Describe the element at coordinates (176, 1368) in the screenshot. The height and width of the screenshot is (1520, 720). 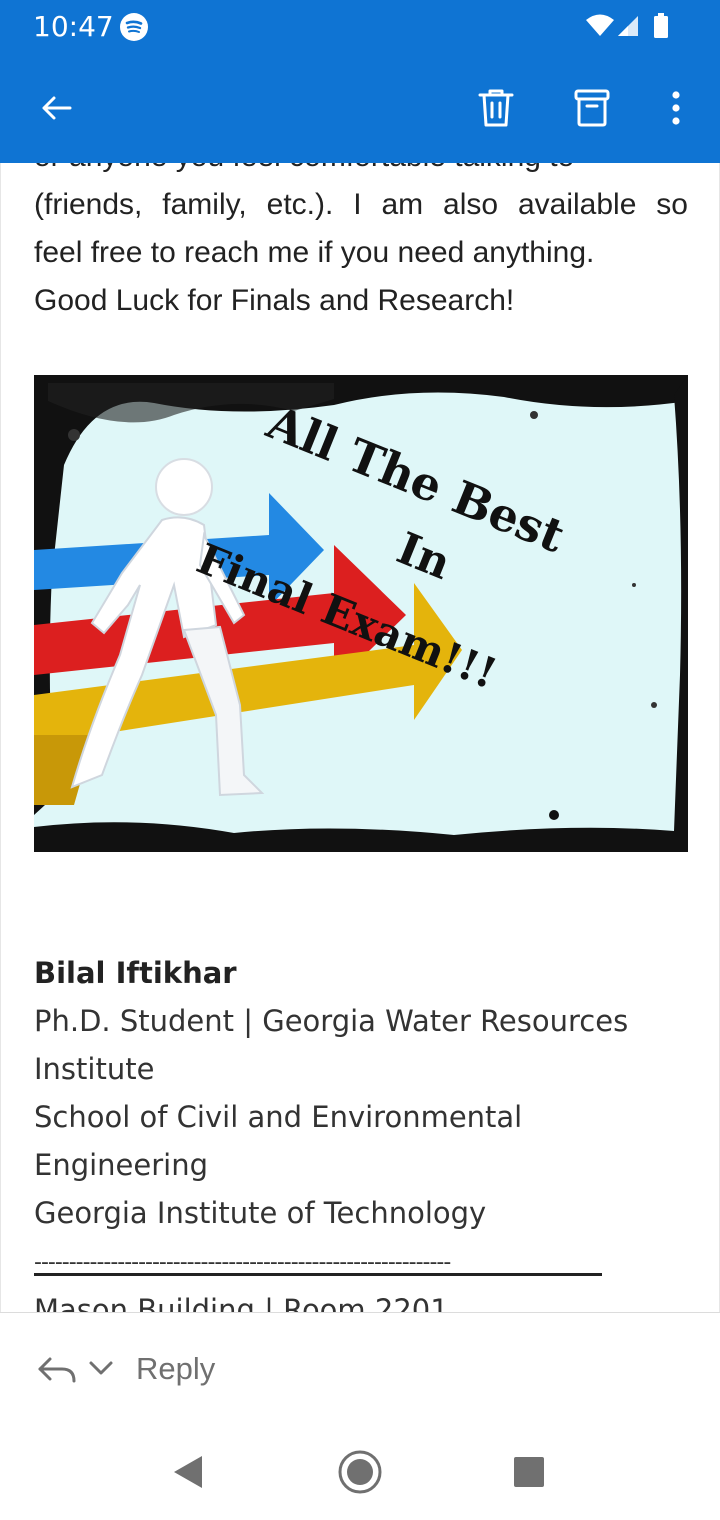
I see `reply-label: Reply` at that location.